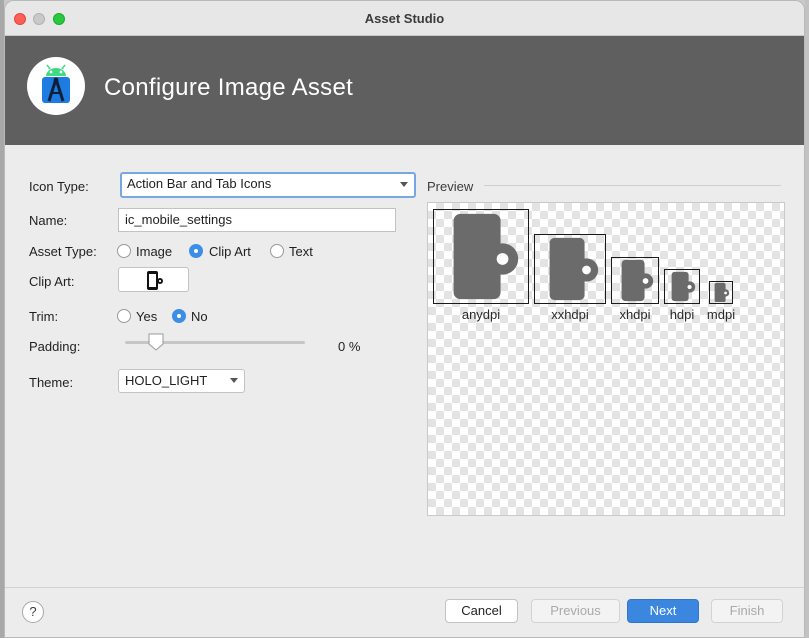 This screenshot has width=809, height=638. What do you see at coordinates (632, 185) in the screenshot?
I see `preview-divider` at bounding box center [632, 185].